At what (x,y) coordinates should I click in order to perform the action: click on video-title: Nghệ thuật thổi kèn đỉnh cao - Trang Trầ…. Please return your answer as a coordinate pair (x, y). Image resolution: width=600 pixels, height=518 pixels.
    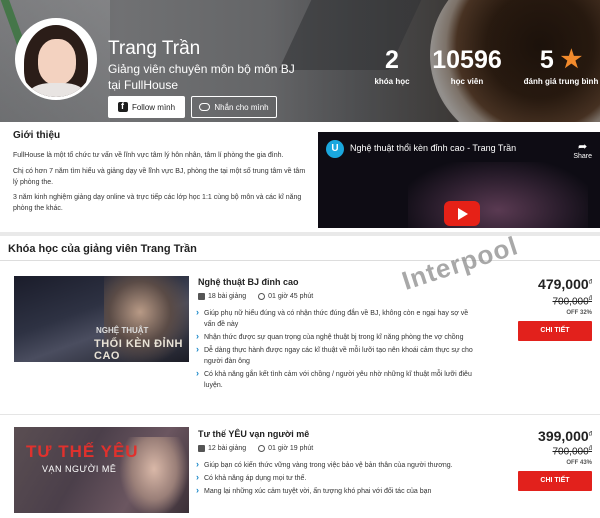
    Looking at the image, I should click on (433, 148).